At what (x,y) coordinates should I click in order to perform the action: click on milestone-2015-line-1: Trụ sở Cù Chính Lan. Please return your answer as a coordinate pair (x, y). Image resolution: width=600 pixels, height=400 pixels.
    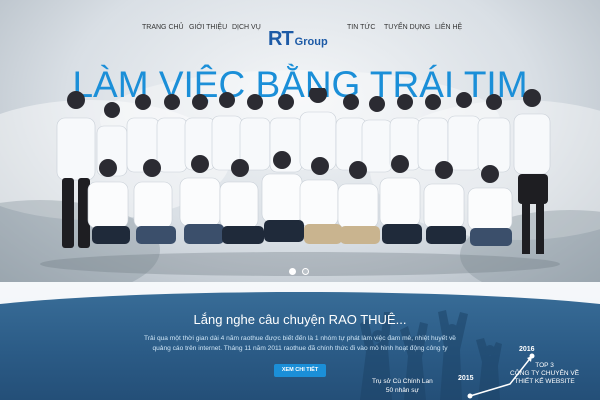
    Looking at the image, I should click on (402, 381).